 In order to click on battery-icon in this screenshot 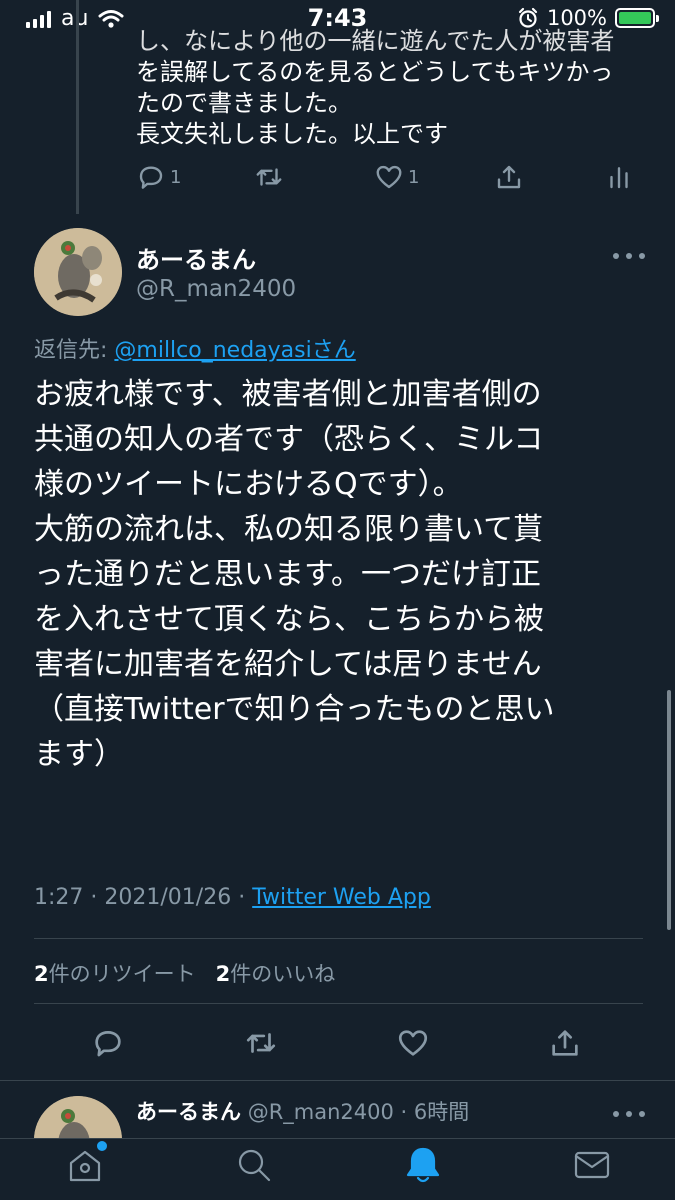, I will do `click(637, 18)`.